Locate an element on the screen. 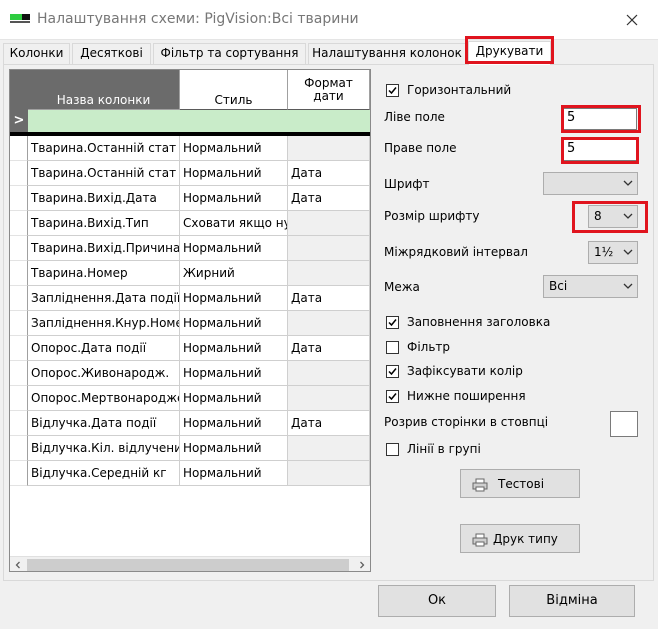 This screenshot has height=629, width=658. group-lines-checkbox is located at coordinates (392, 449).